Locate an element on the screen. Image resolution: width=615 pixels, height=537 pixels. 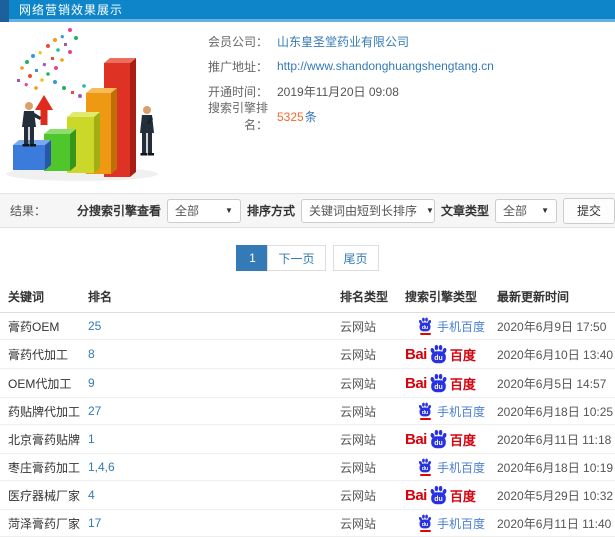
table-row: 菏泽膏药厂家 17 云网站 Bai du 百度 is located at coordinates (307, 523).